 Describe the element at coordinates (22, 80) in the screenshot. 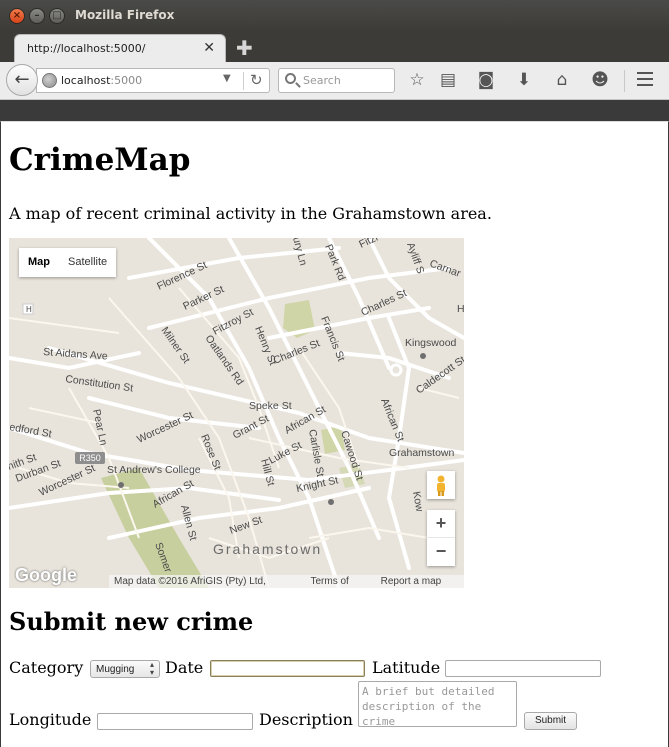

I see `back-button: ←` at that location.